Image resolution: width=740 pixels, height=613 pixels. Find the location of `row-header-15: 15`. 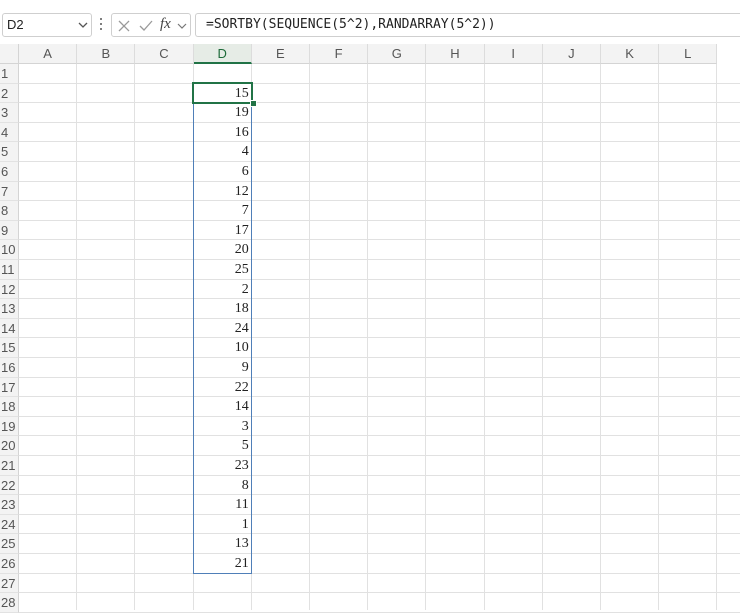

row-header-15: 15 is located at coordinates (9, 348).